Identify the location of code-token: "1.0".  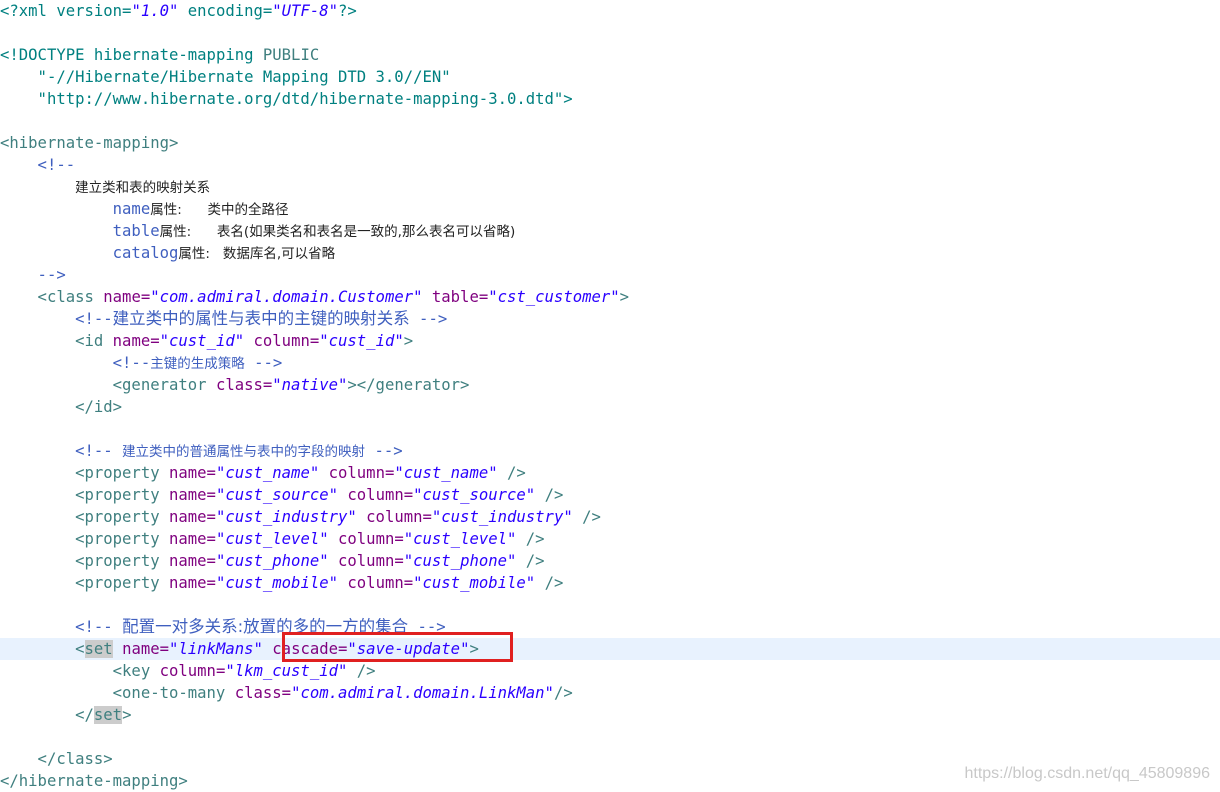
(155, 11).